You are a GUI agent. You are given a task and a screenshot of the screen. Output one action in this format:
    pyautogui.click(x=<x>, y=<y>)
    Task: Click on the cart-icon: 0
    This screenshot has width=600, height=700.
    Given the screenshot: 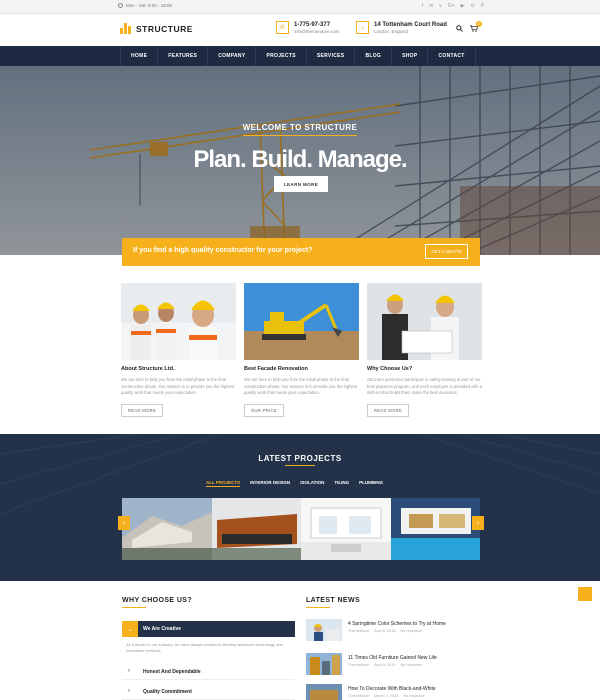 What is the action you would take?
    pyautogui.click(x=476, y=27)
    